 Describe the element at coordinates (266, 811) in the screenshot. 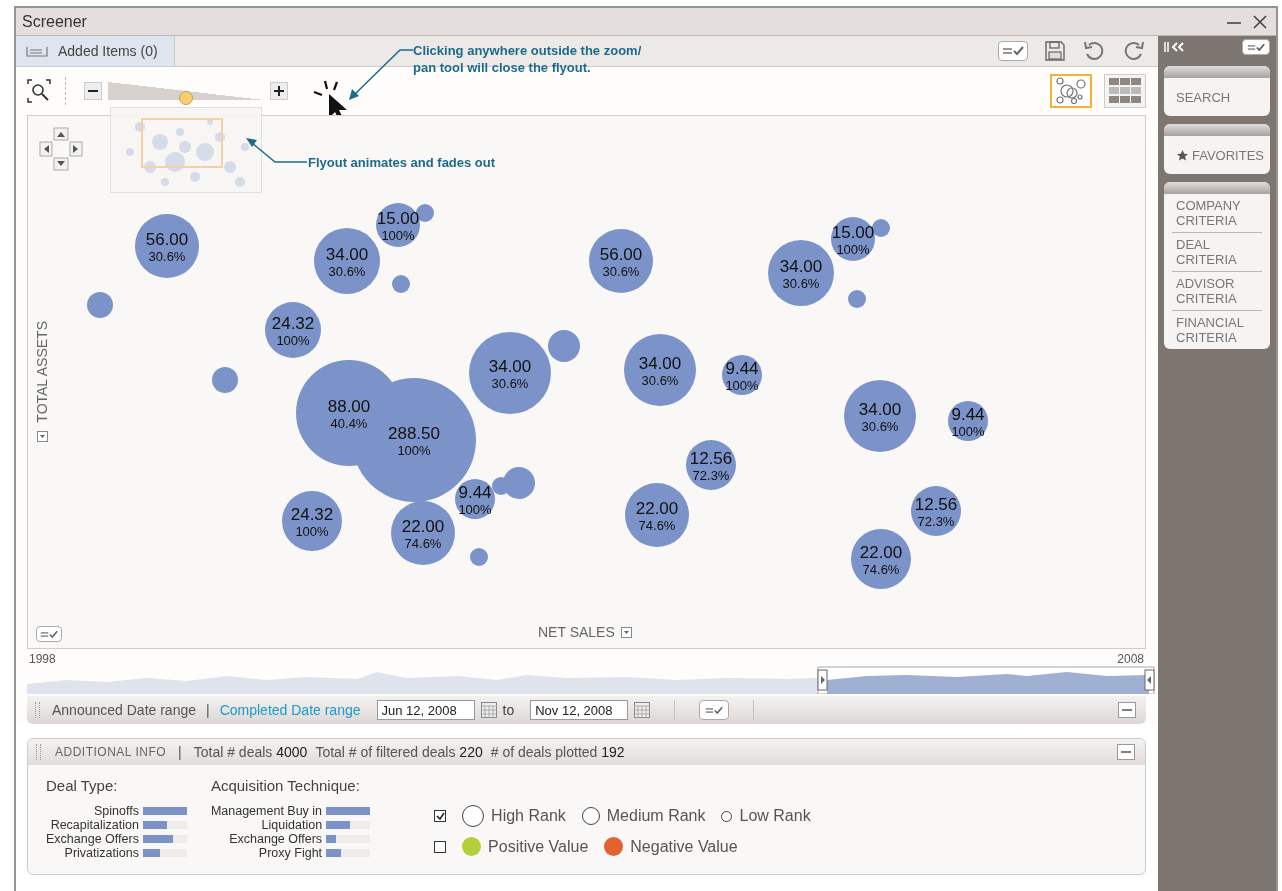

I see `category-label: Management Buy in` at that location.